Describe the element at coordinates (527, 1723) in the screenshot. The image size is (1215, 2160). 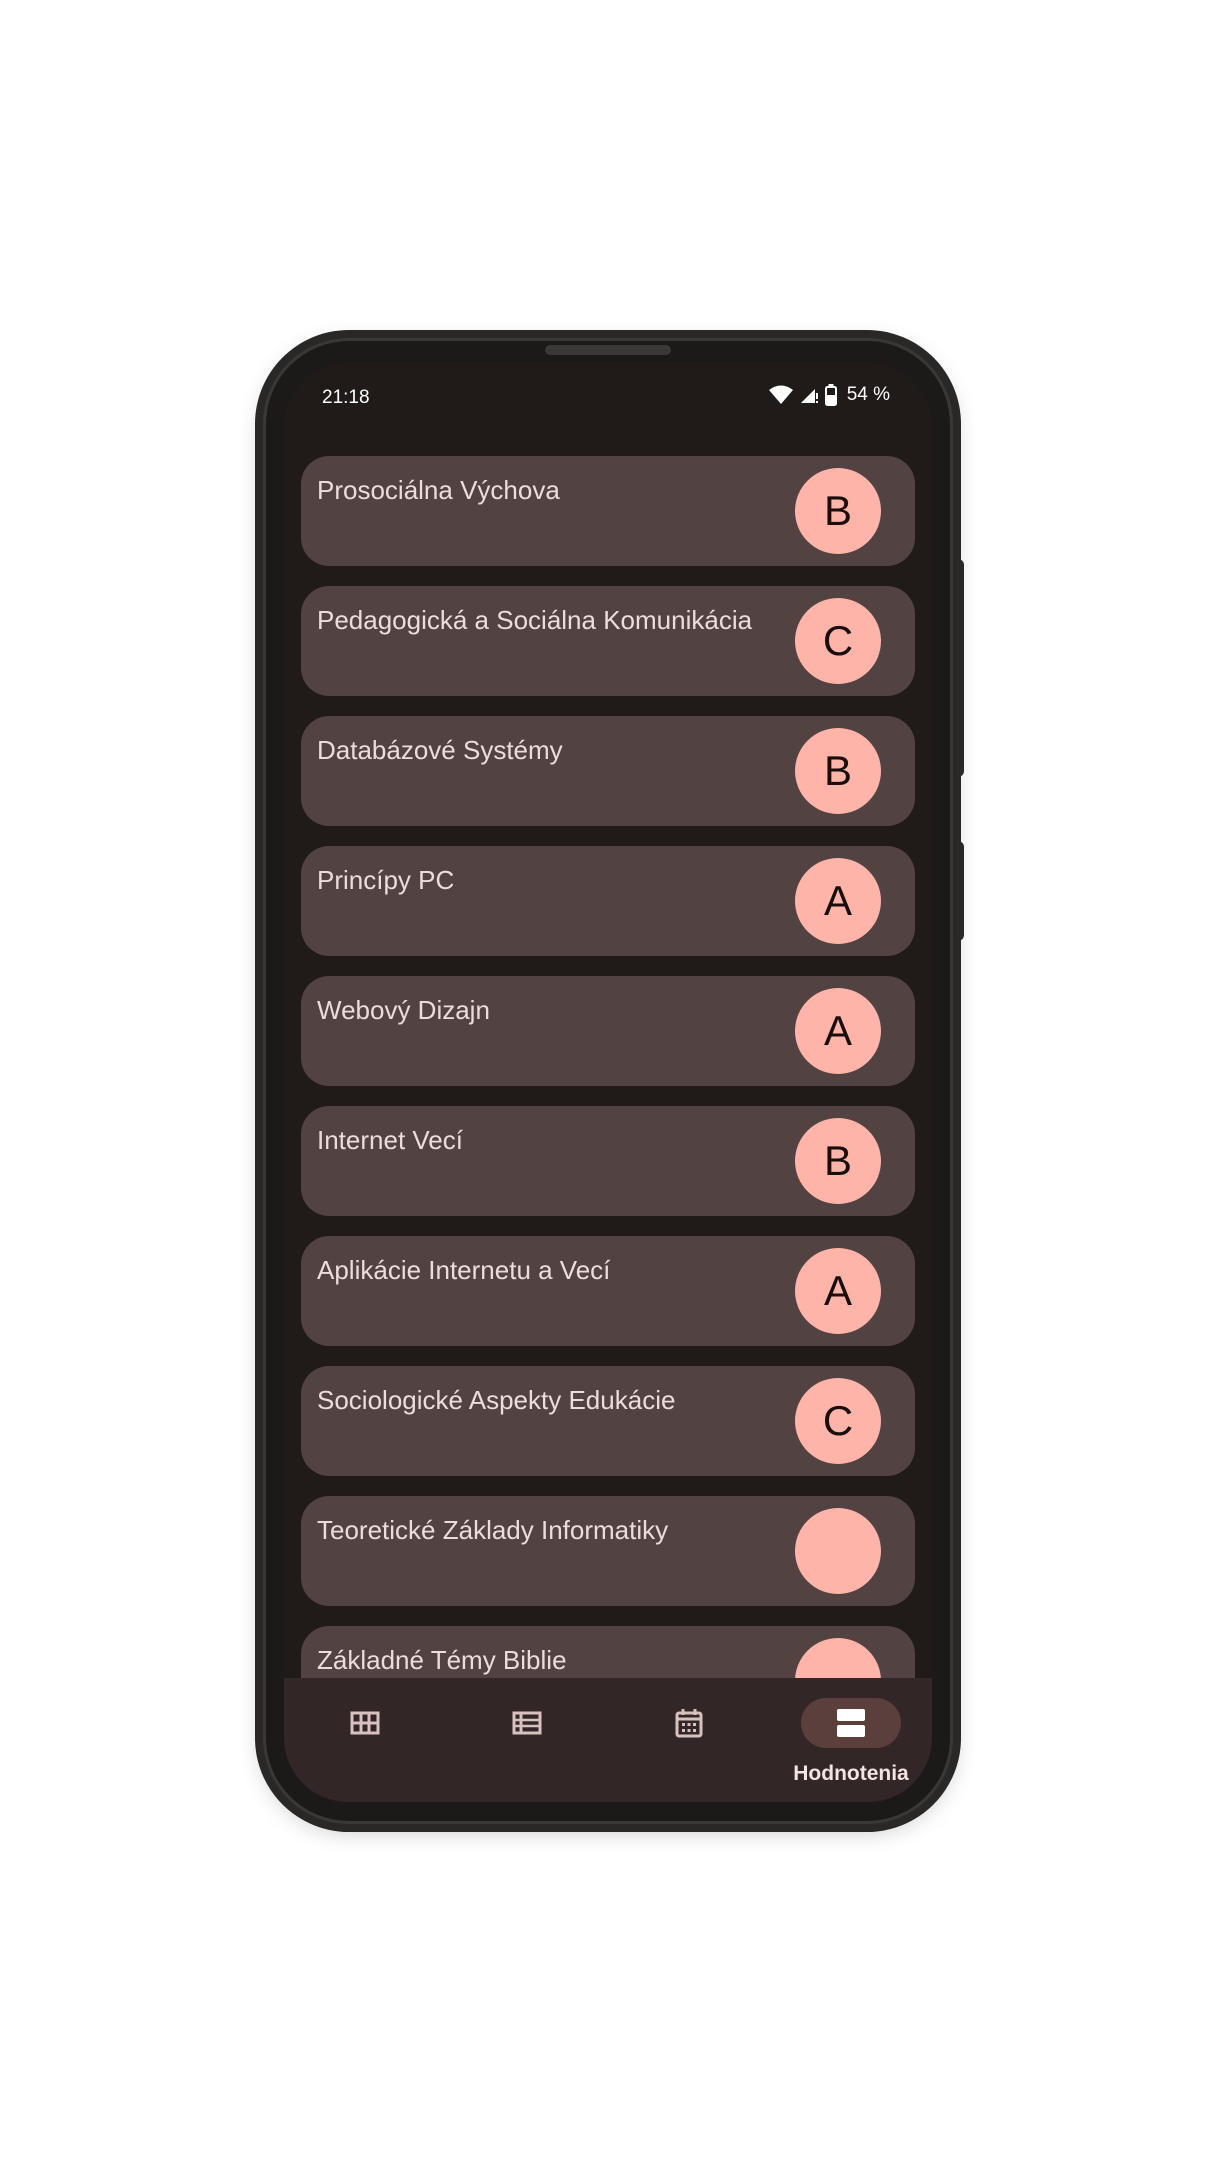
I see `list-icon` at that location.